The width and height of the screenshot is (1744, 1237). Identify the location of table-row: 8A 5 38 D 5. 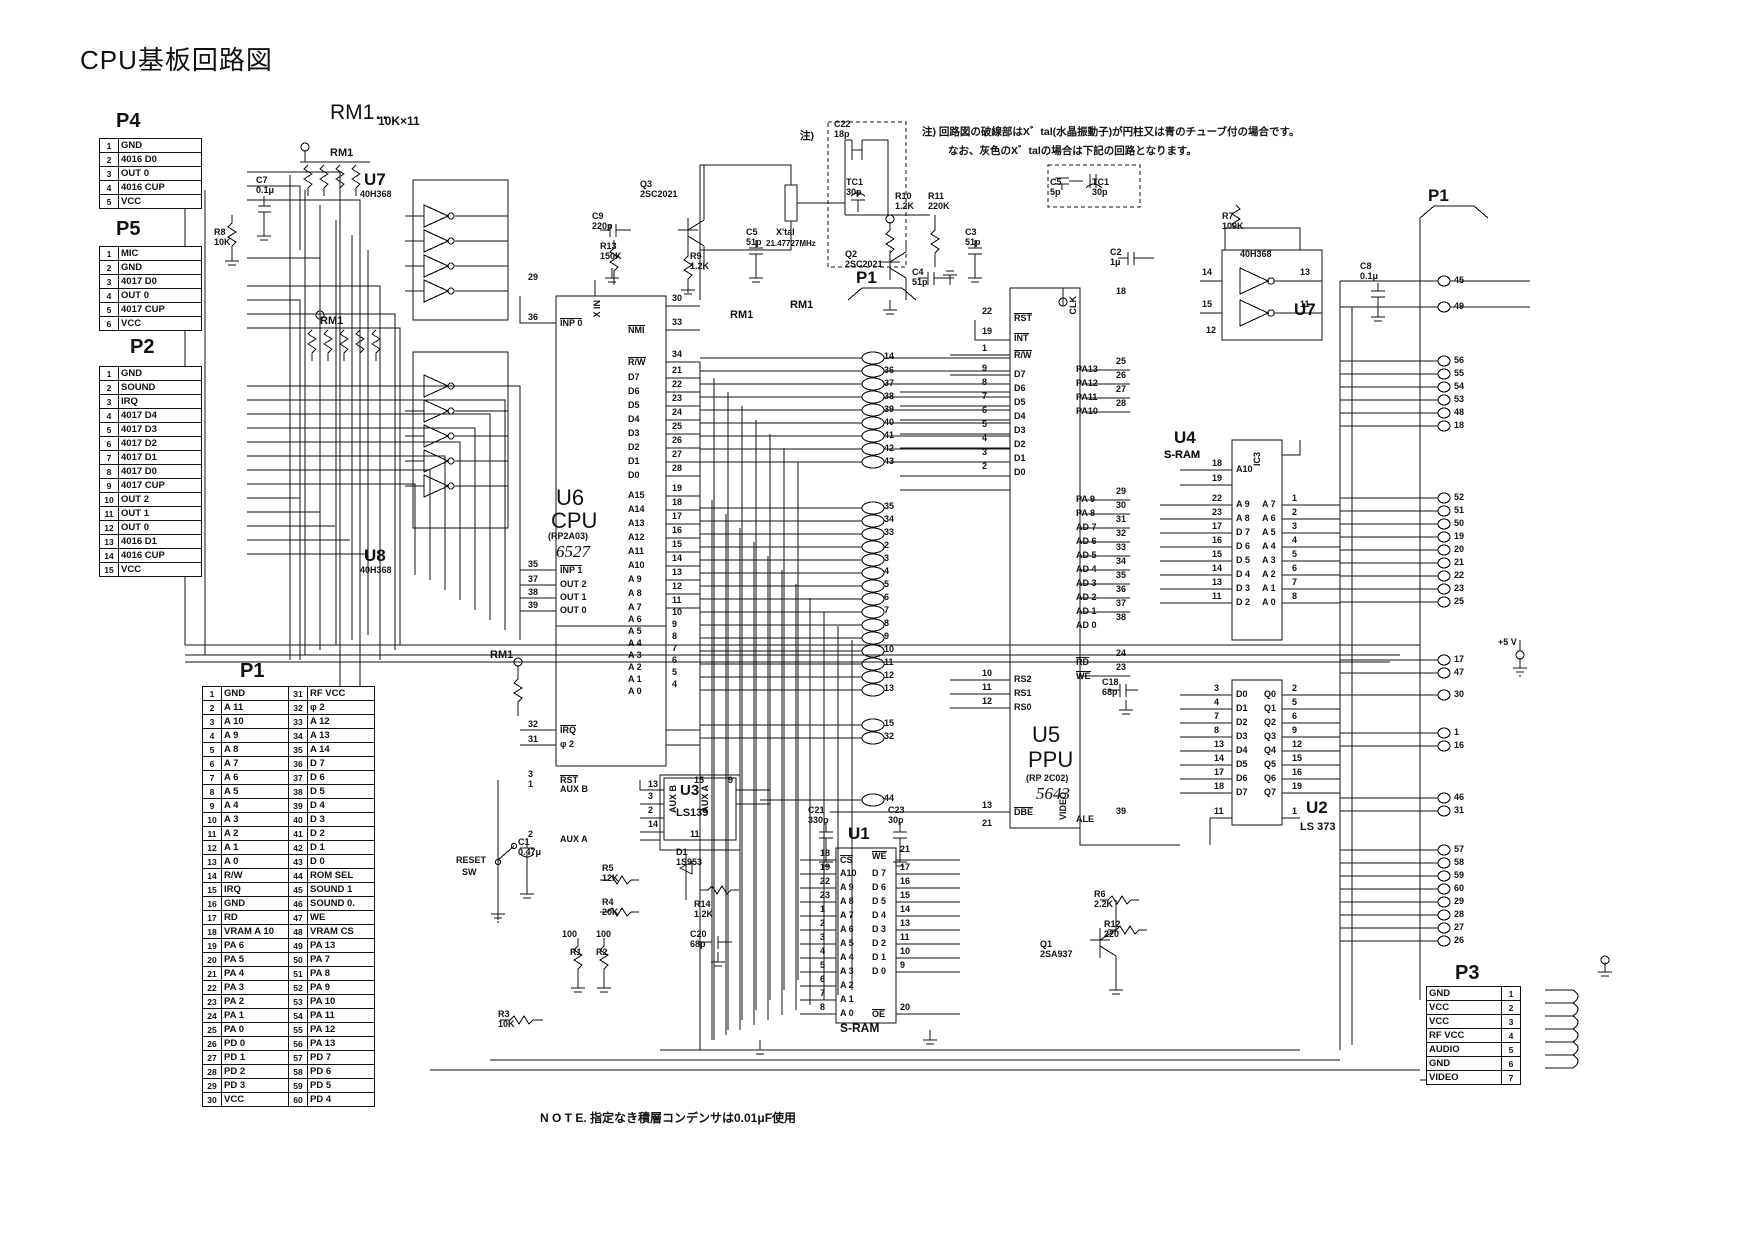
(288, 791).